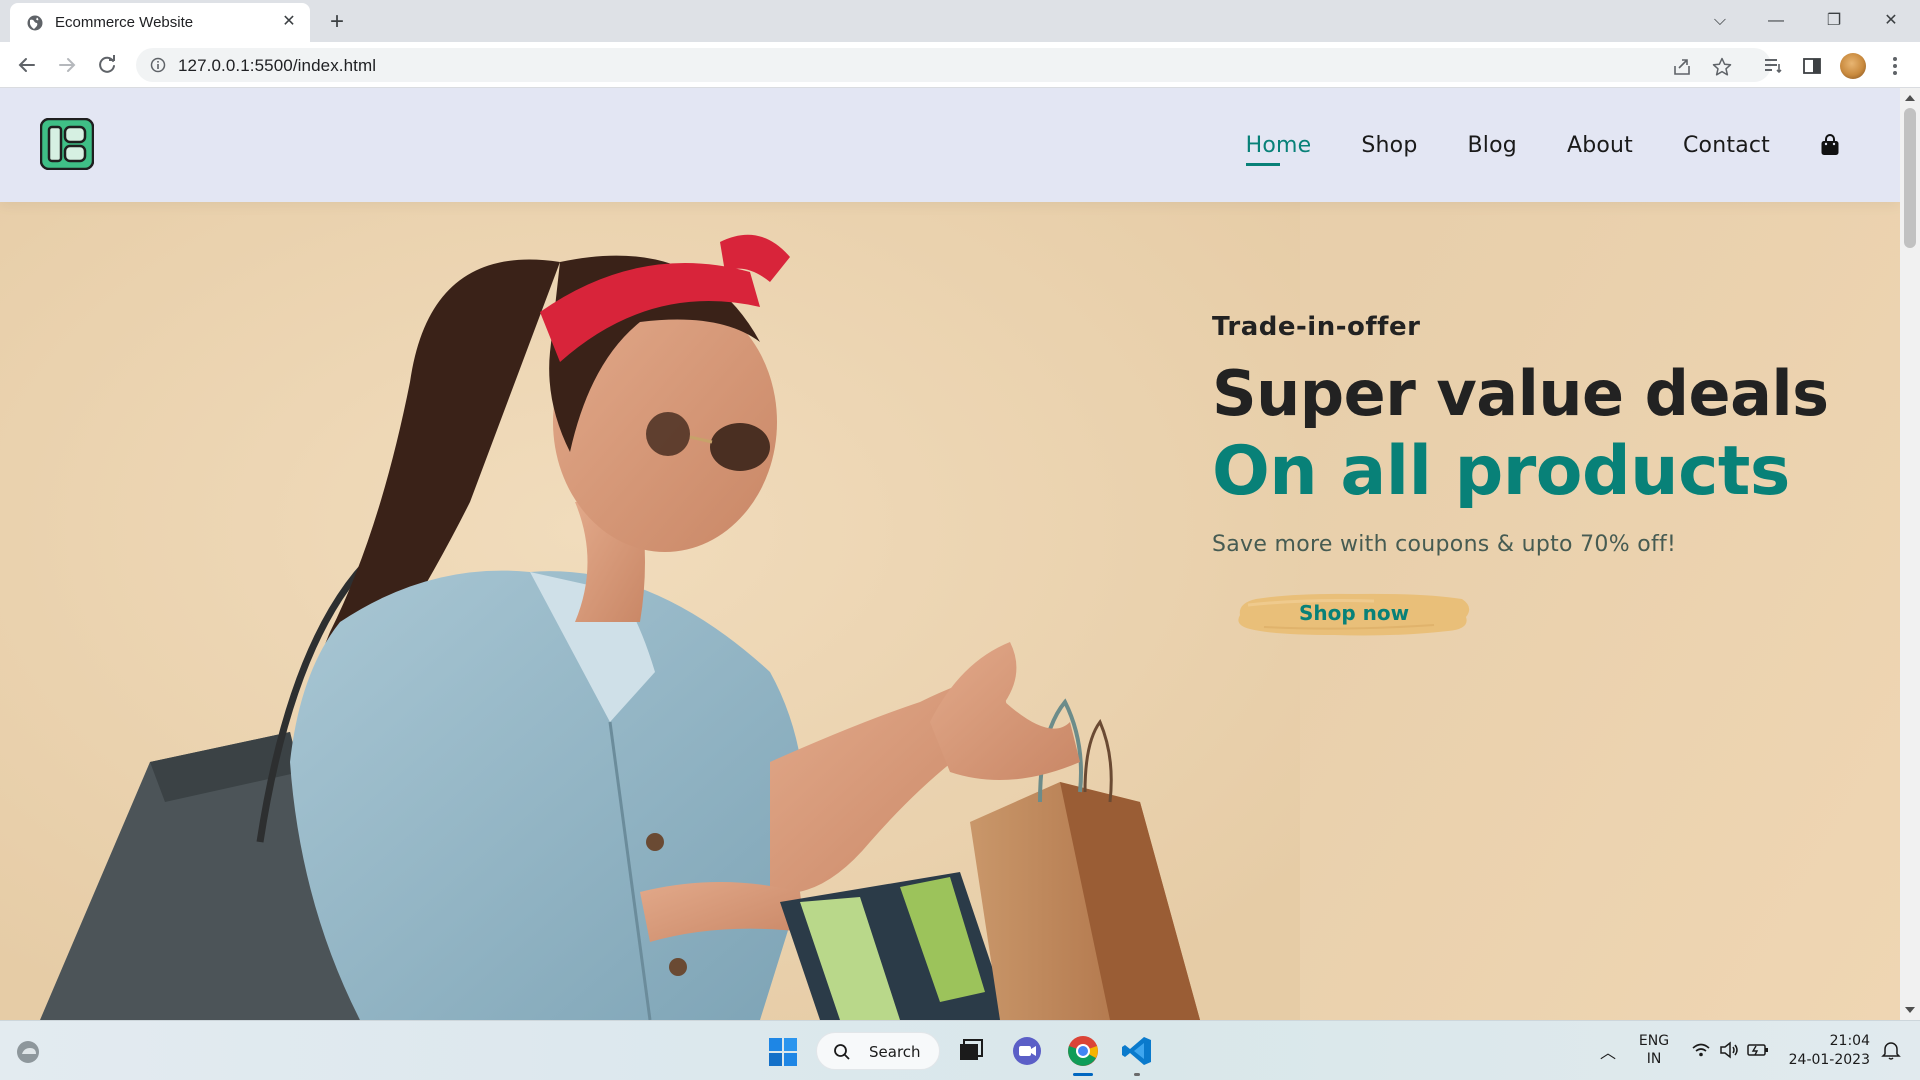  What do you see at coordinates (1027, 1051) in the screenshot?
I see `teams-chat-icon` at bounding box center [1027, 1051].